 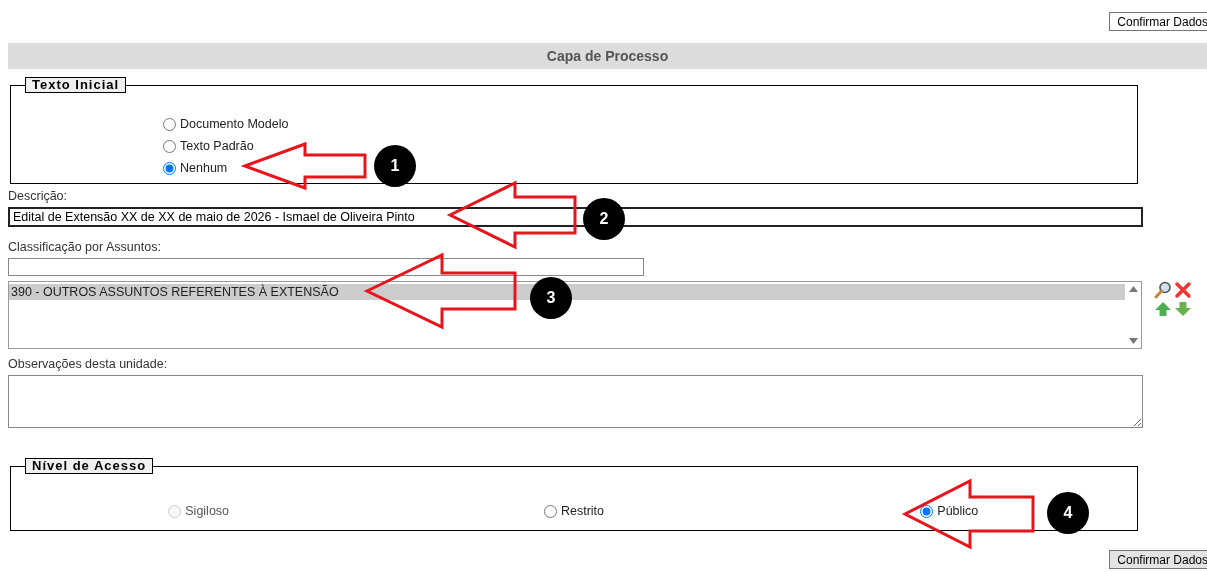 What do you see at coordinates (575, 401) in the screenshot?
I see `notes-textarea` at bounding box center [575, 401].